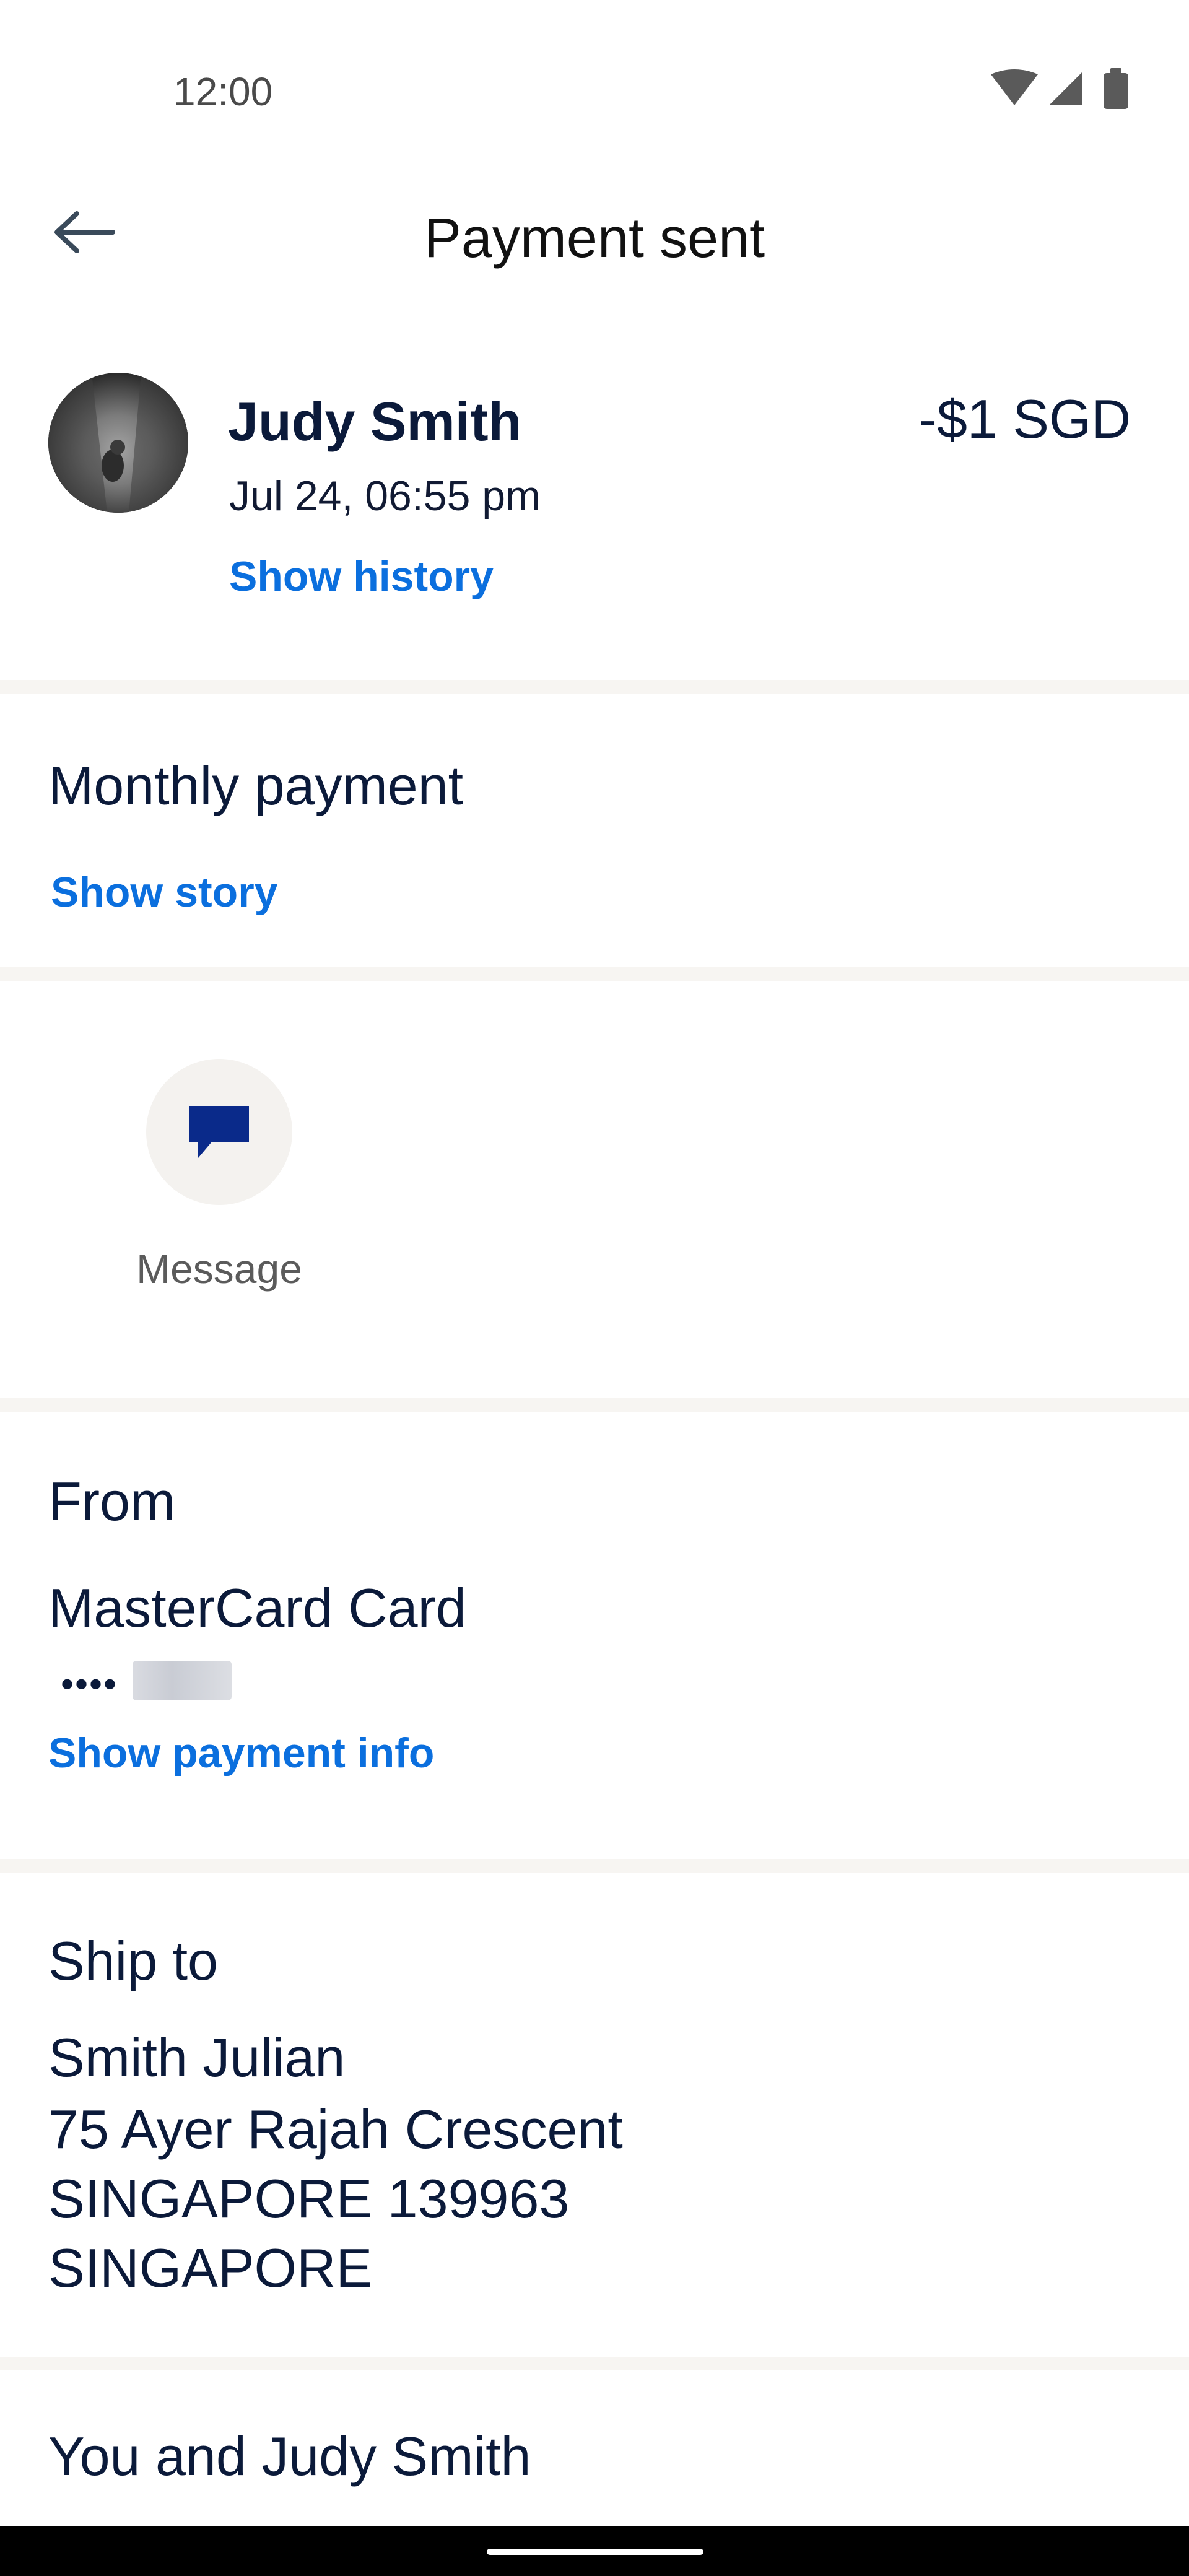 This screenshot has height=2576, width=1189. Describe the element at coordinates (385, 496) in the screenshot. I see `payment-date: Jul 24, 06:55 pm` at that location.